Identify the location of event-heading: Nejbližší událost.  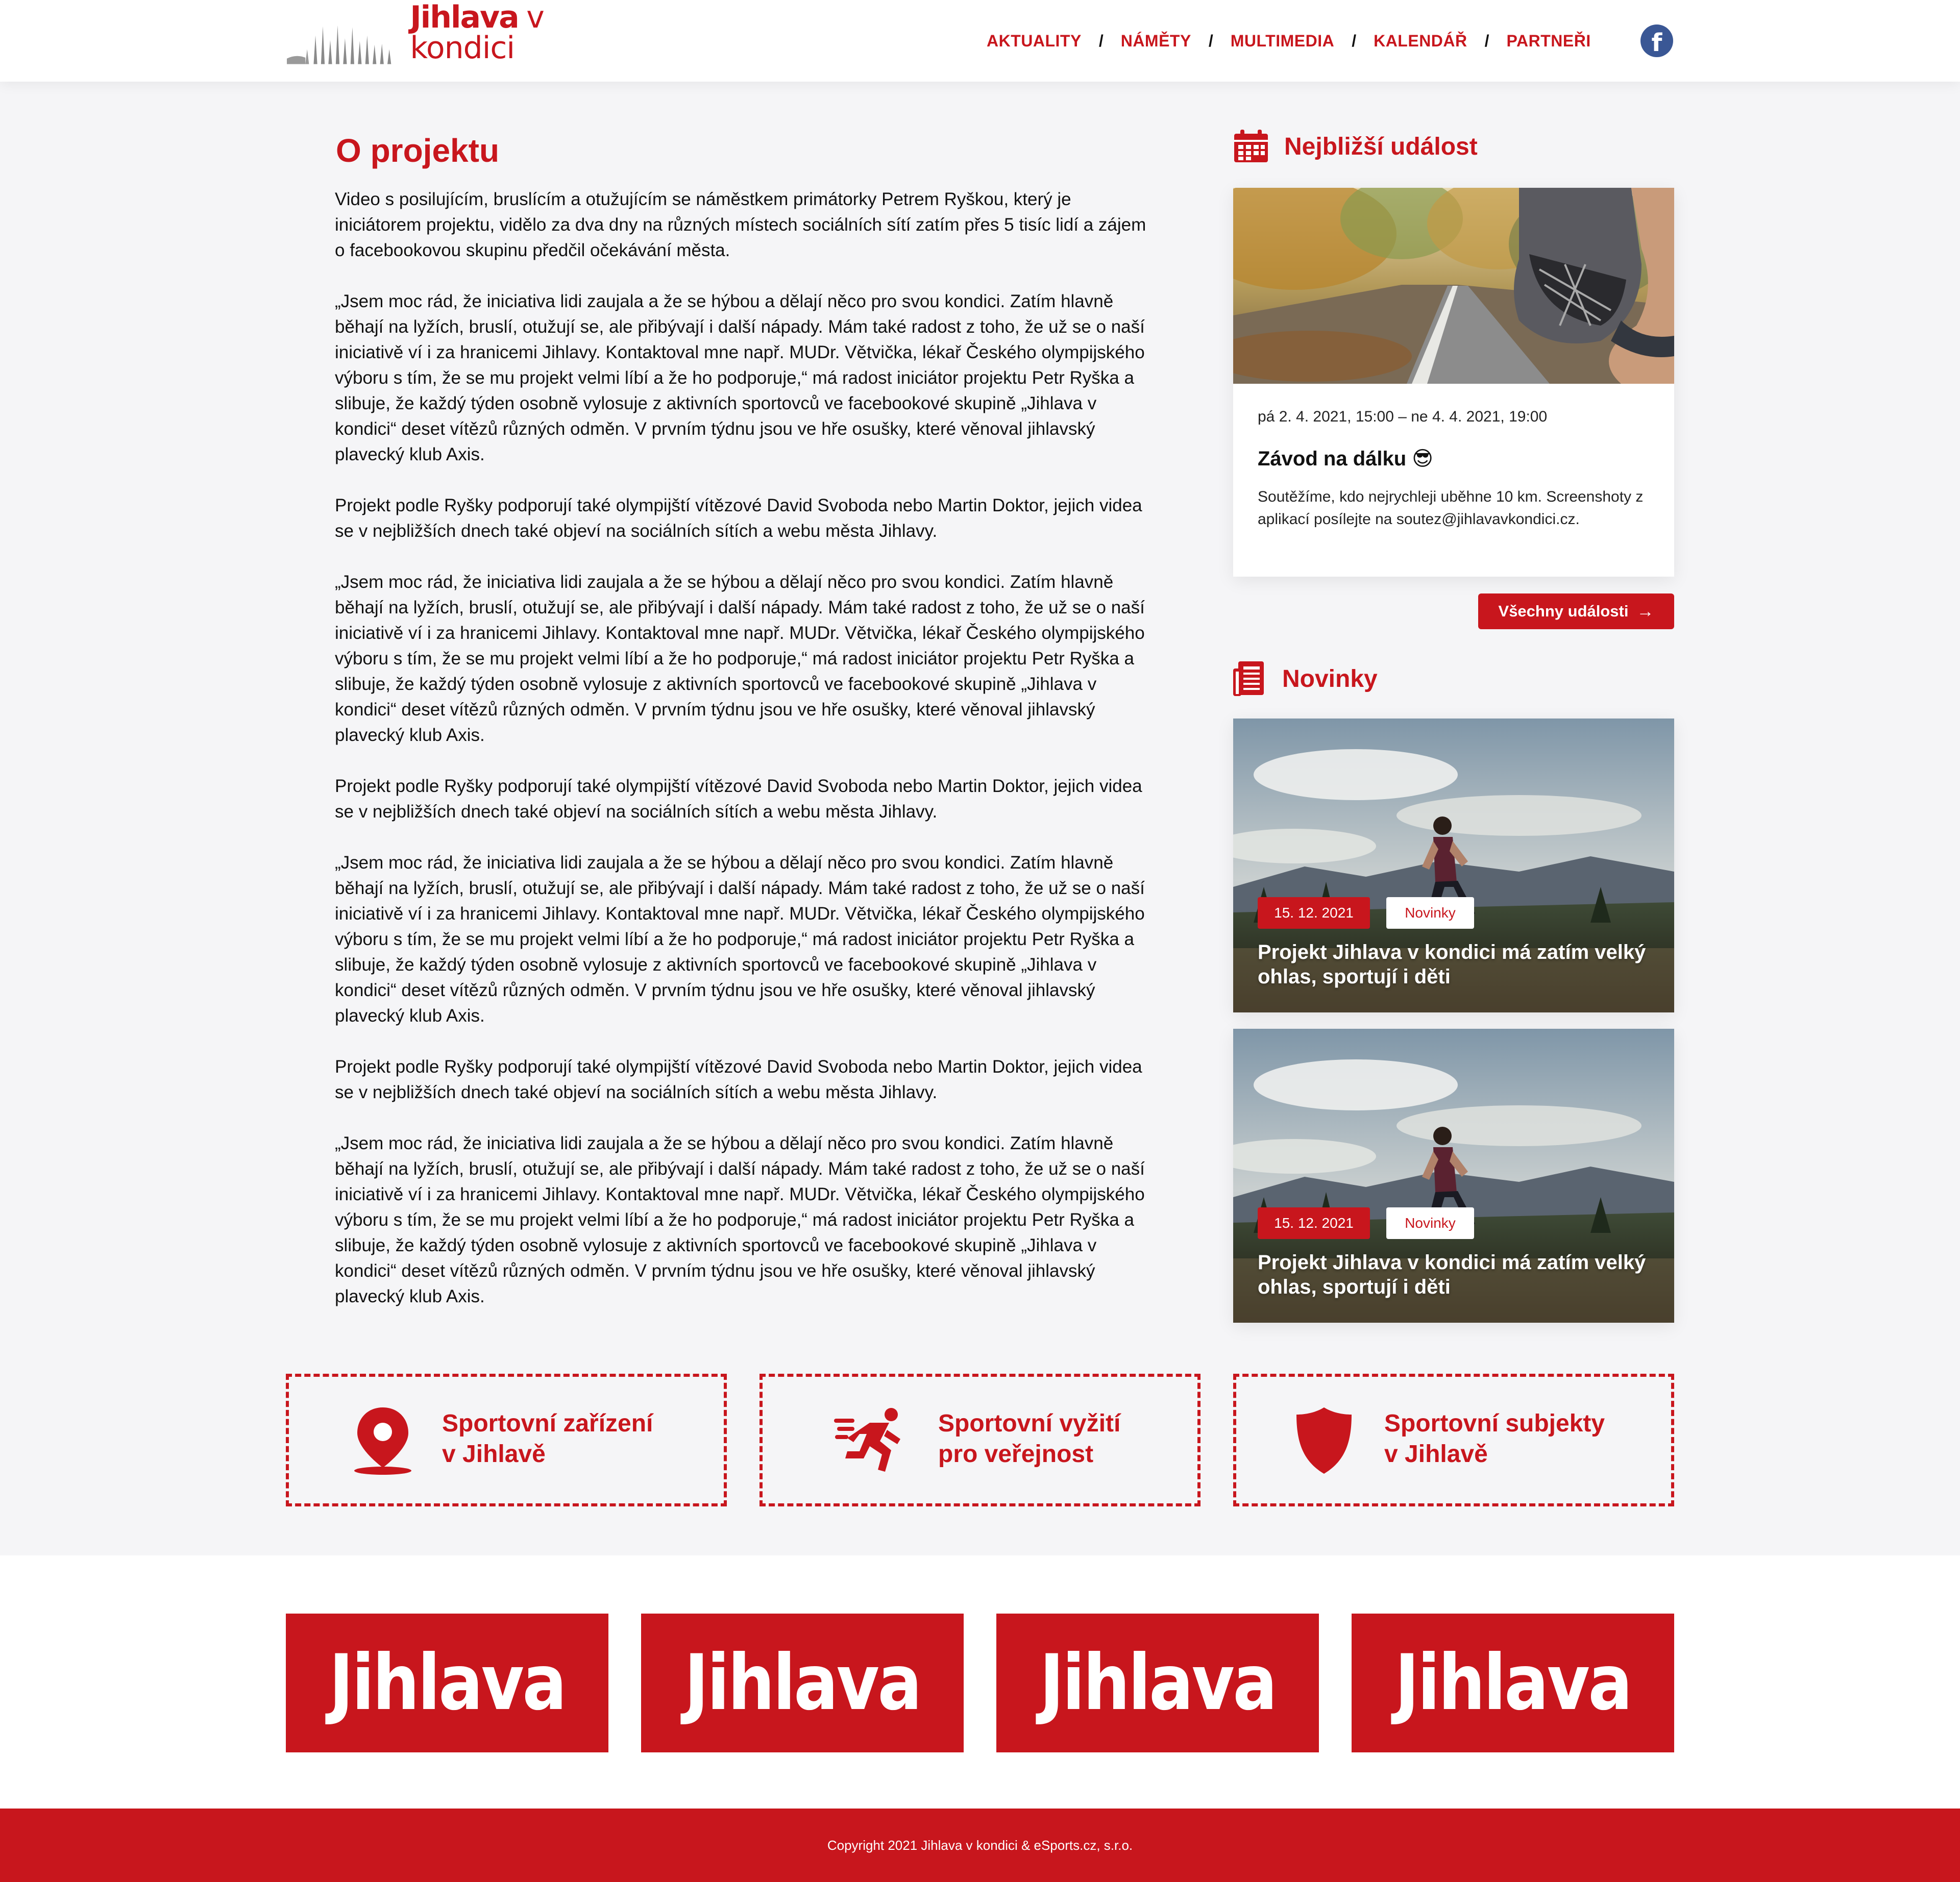
(1355, 146).